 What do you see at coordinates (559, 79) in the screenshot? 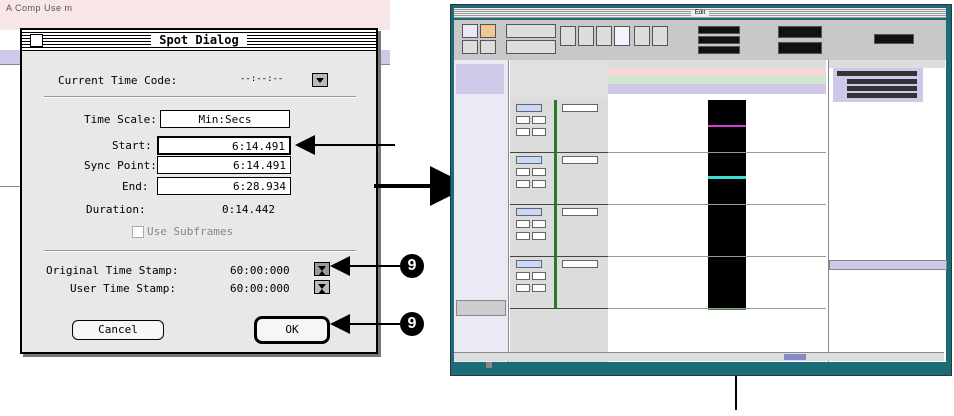
I see `ruler-controls` at bounding box center [559, 79].